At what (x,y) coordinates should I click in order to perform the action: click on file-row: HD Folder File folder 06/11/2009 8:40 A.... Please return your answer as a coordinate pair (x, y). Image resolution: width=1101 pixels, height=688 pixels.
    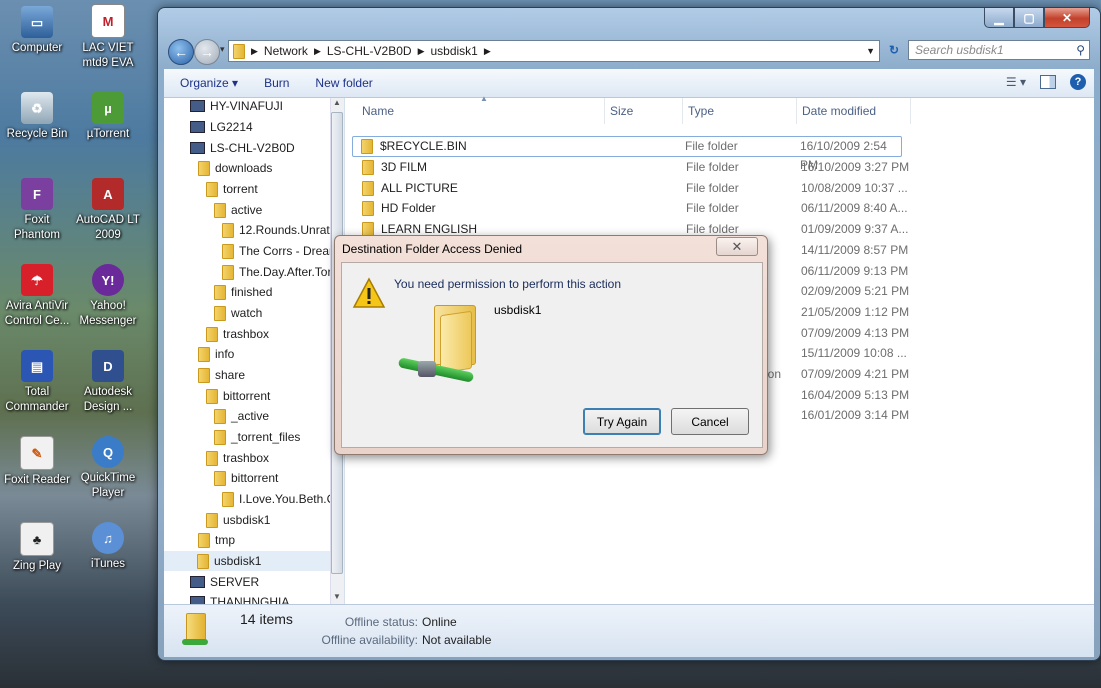
    Looking at the image, I should click on (634, 208).